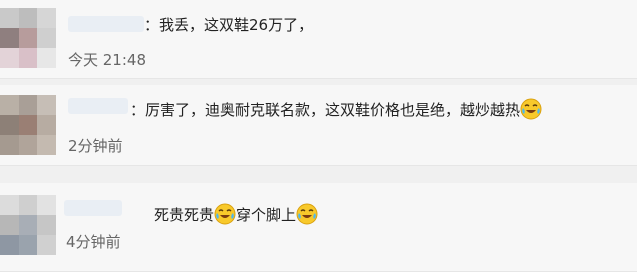  I want to click on comment-time: 今天 21:48, so click(107, 60).